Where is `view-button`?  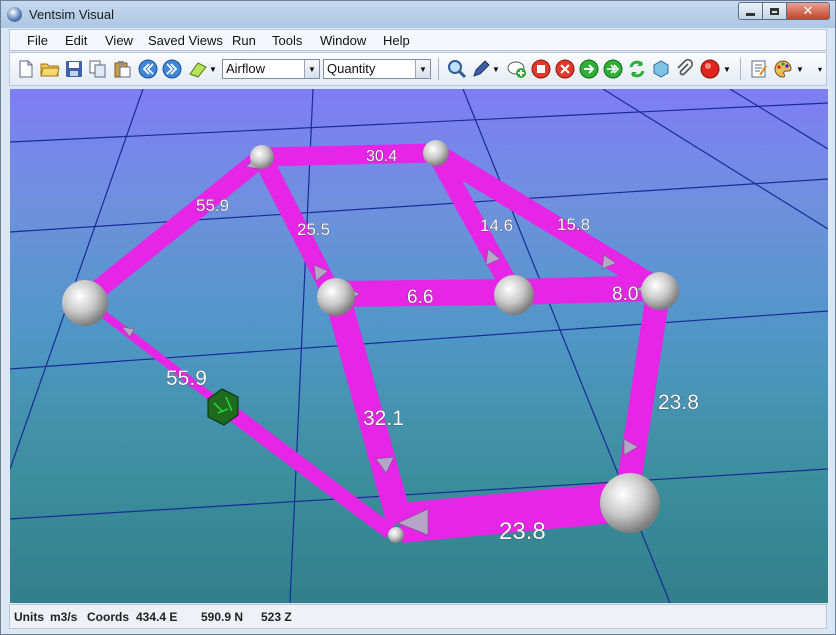
view-button is located at coordinates (198, 69).